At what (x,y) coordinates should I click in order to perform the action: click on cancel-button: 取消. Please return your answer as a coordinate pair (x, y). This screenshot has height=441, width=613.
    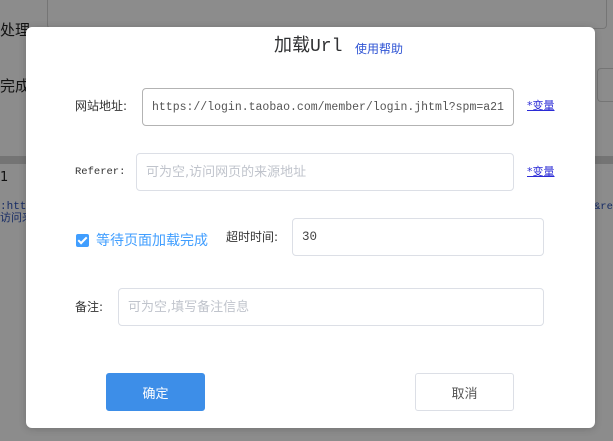
    Looking at the image, I should click on (464, 392).